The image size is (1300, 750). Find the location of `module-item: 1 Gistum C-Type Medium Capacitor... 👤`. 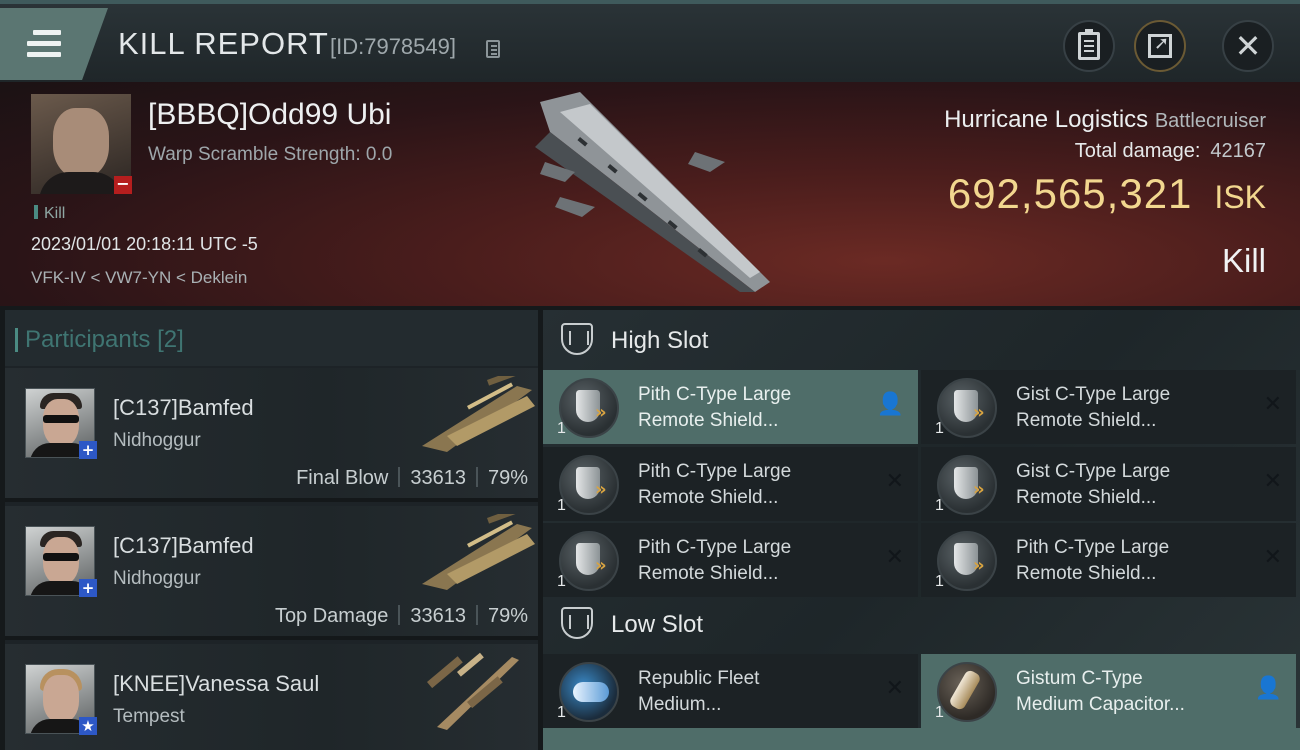

module-item: 1 Gistum C-Type Medium Capacitor... 👤 is located at coordinates (1108, 691).